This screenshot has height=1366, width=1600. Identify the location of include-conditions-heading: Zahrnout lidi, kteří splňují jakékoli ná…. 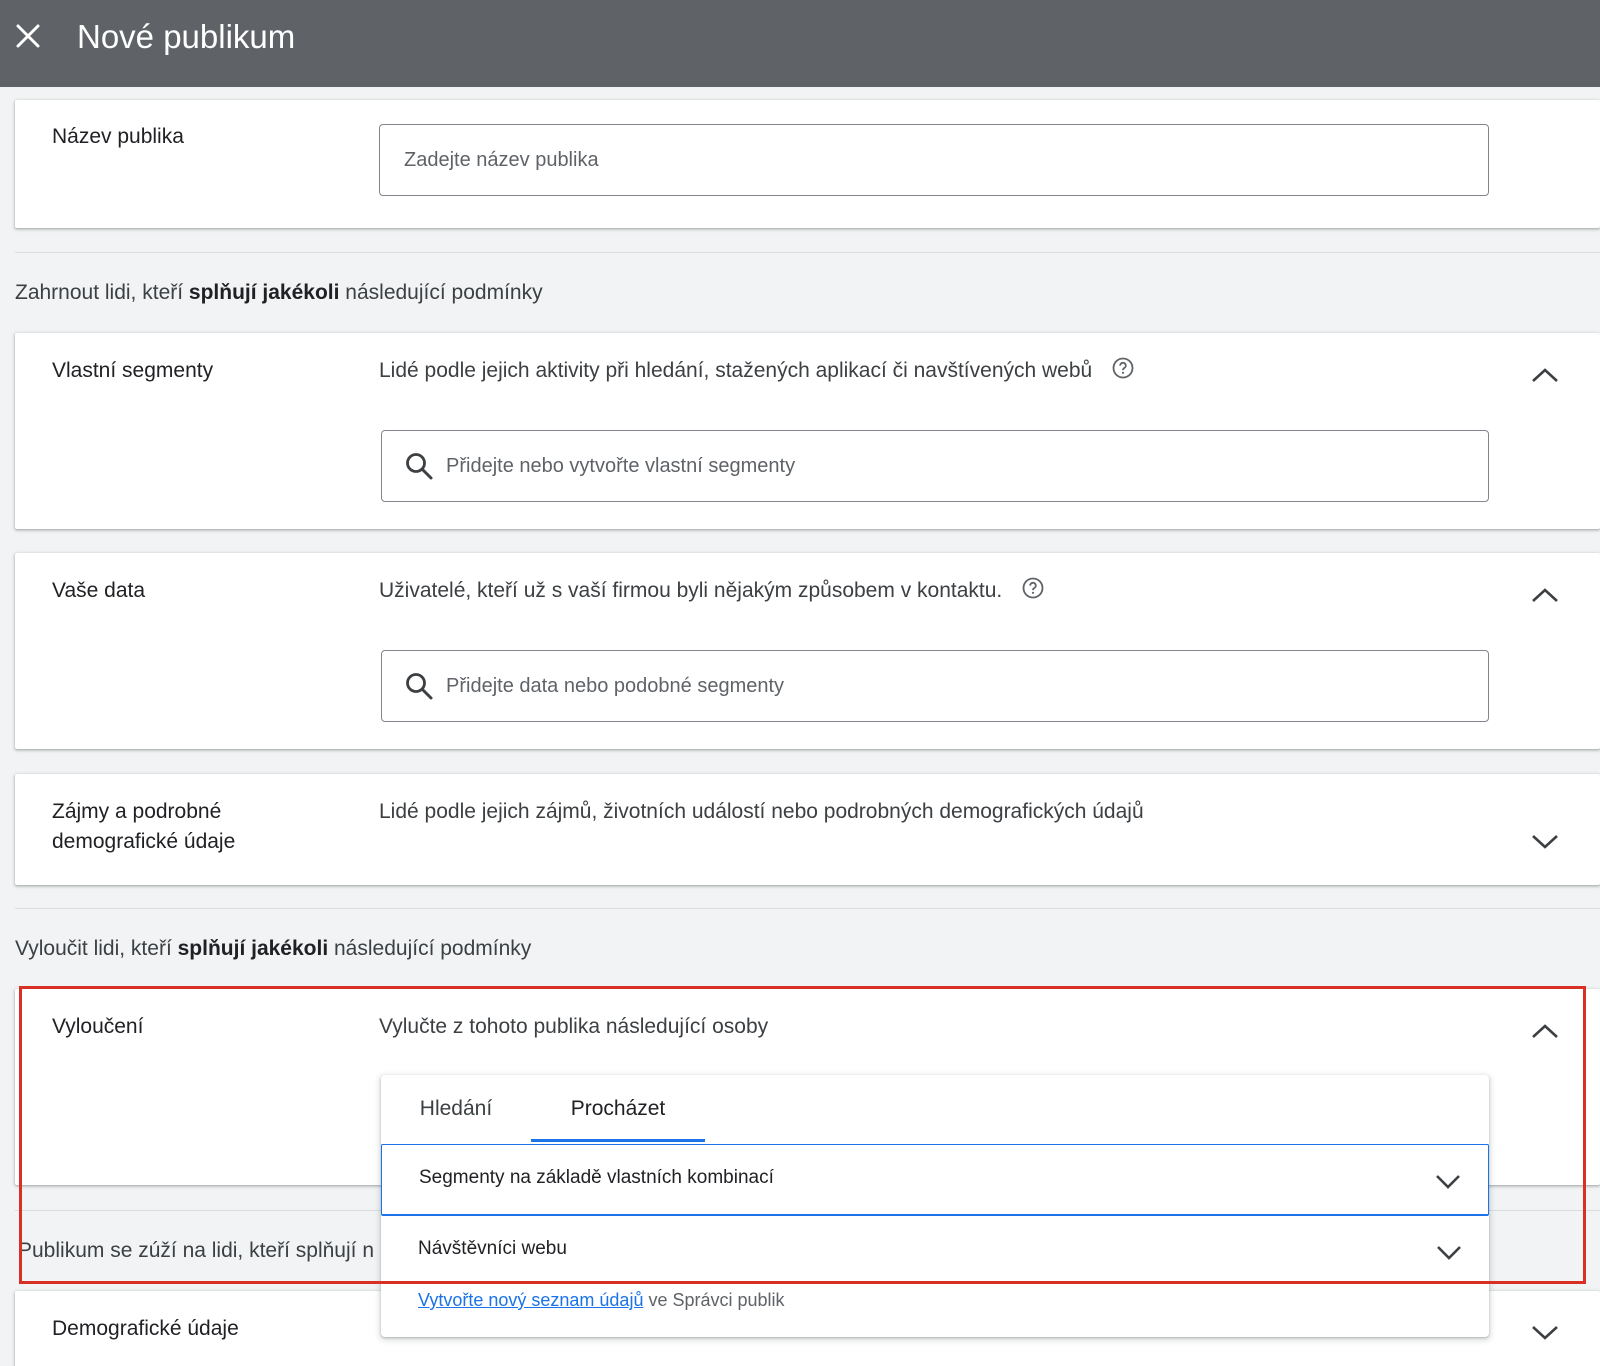
(279, 292).